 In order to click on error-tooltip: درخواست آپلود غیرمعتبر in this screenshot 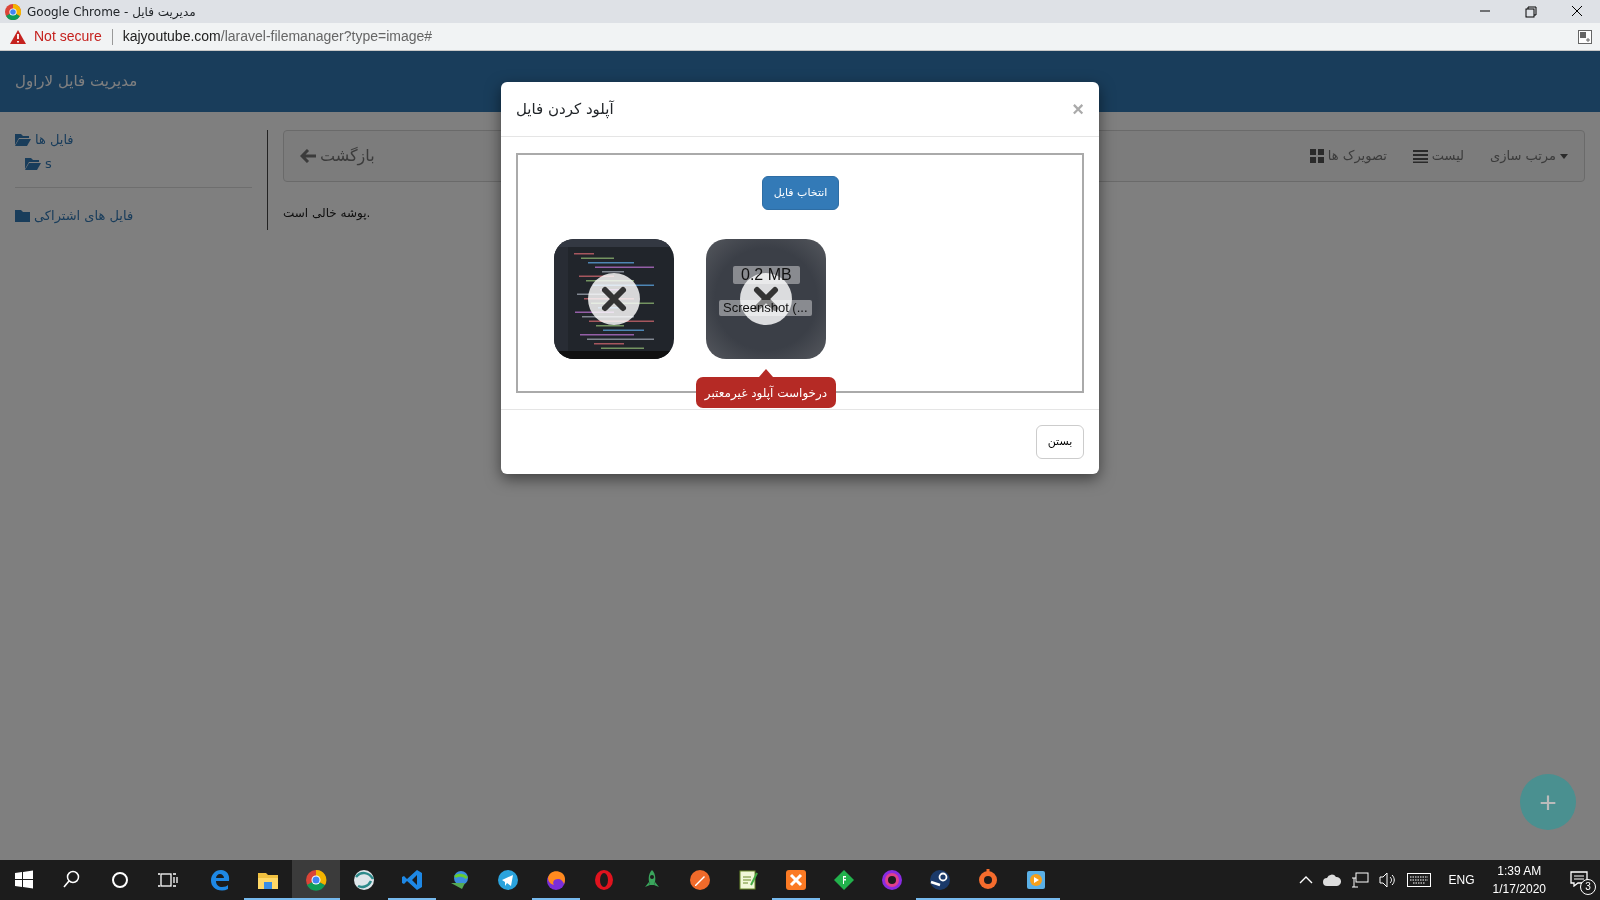, I will do `click(766, 388)`.